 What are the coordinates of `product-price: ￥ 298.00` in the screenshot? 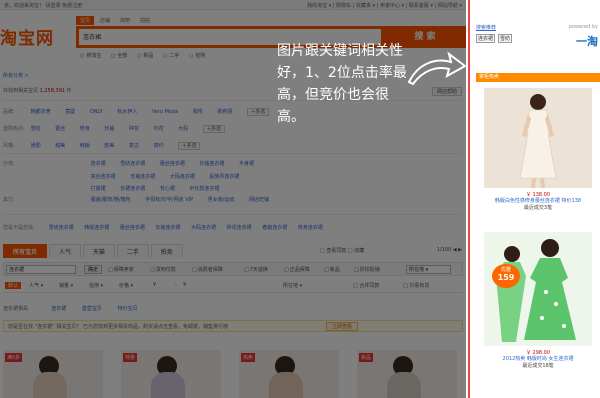 It's located at (538, 353).